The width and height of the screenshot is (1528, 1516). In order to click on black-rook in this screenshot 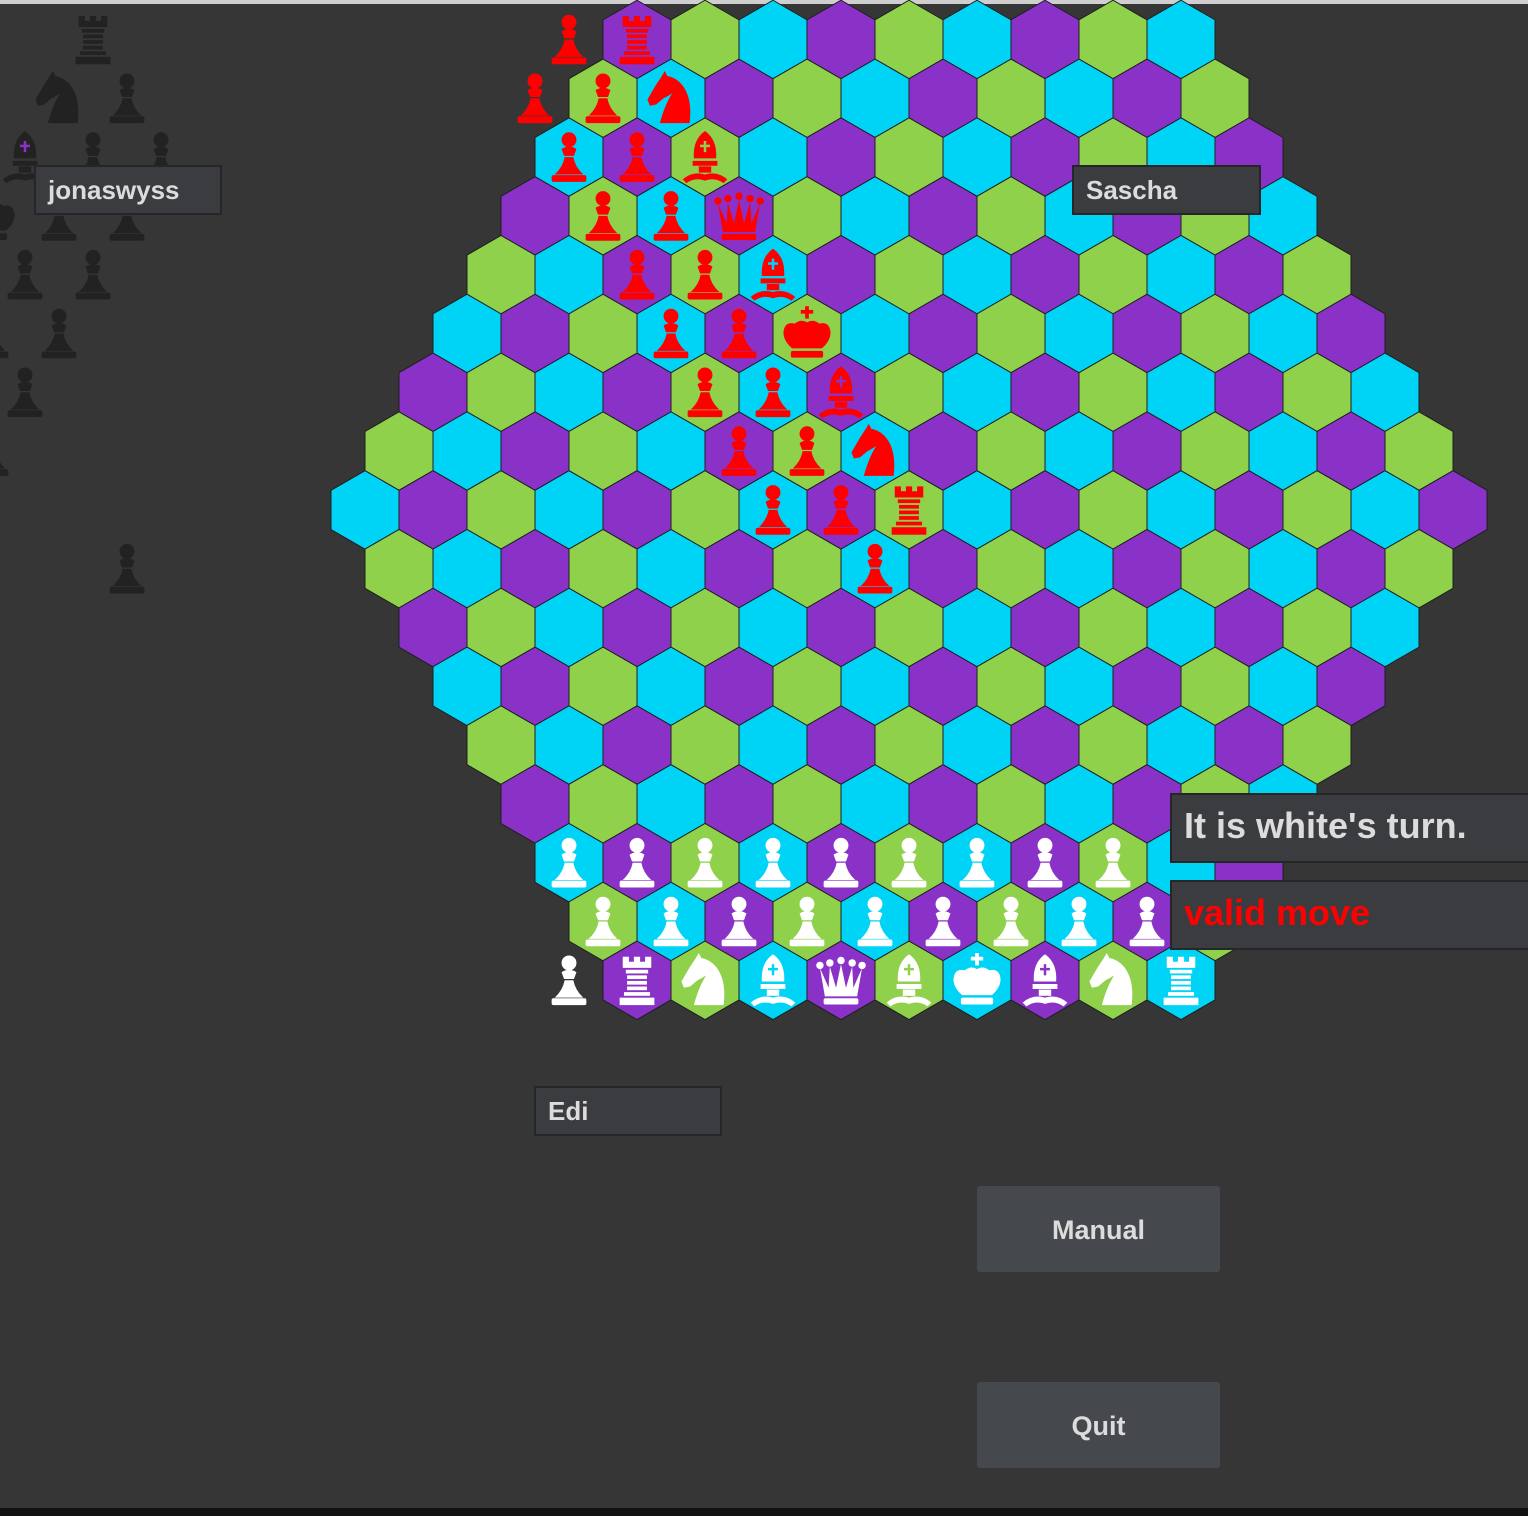, I will do `click(93, 40)`.